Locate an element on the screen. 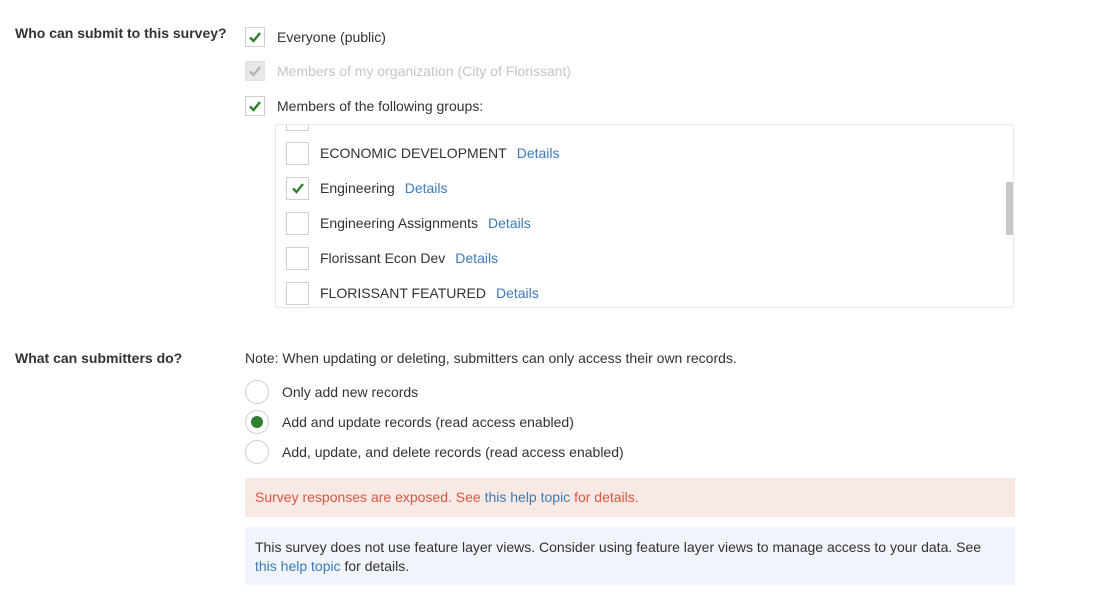  everyone-public-option: Everyone (public) is located at coordinates (315, 37).